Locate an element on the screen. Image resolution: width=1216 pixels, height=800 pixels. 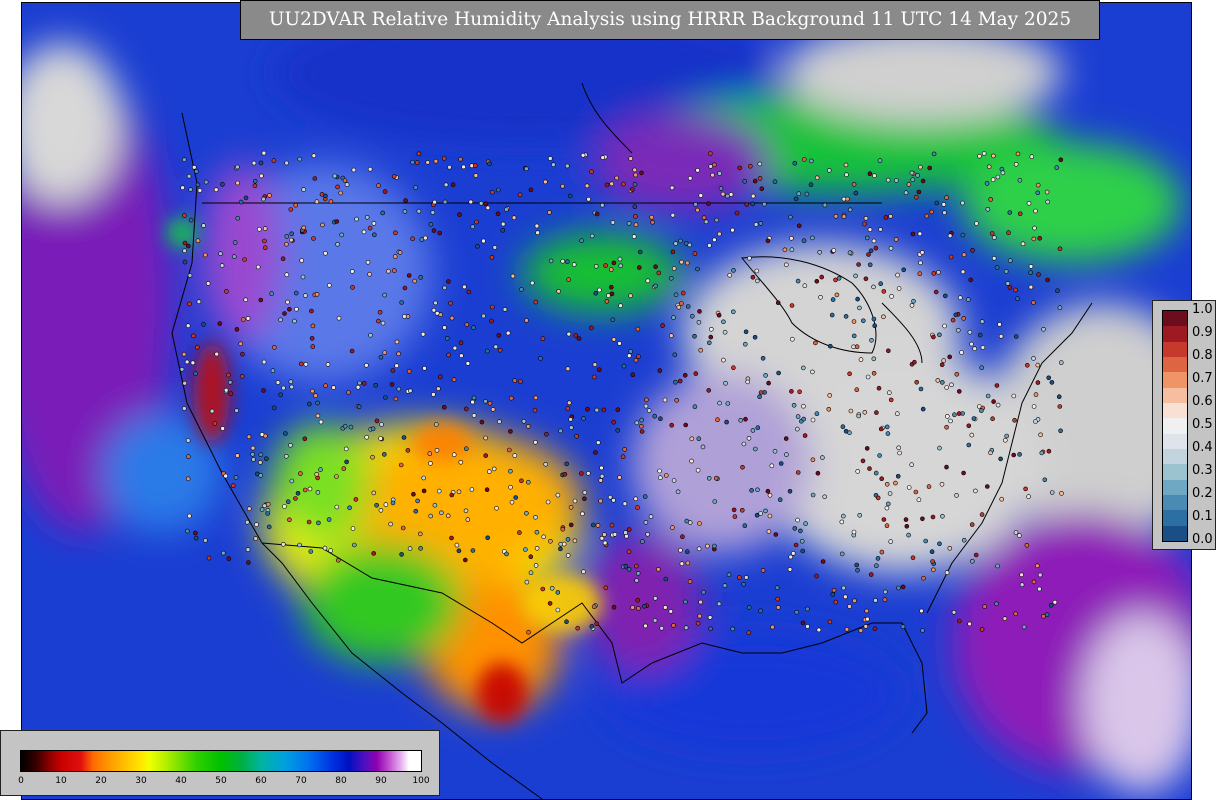
obs-tick: 0.5 is located at coordinates (1202, 424).